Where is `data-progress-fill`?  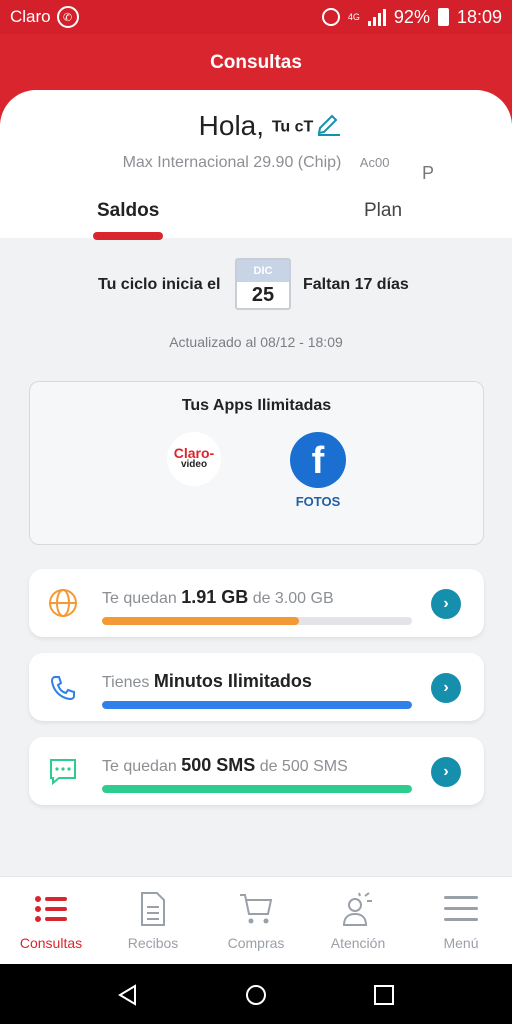
data-progress-fill is located at coordinates (201, 621).